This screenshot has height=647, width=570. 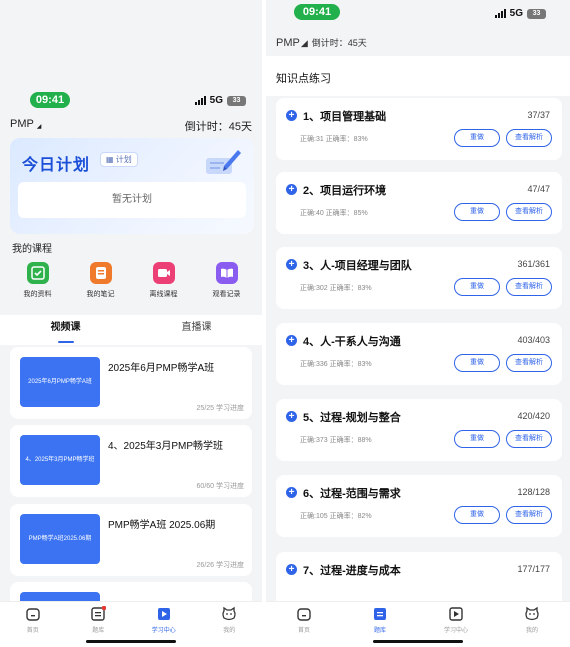 What do you see at coordinates (538, 189) in the screenshot?
I see `topic-count: 47/47` at bounding box center [538, 189].